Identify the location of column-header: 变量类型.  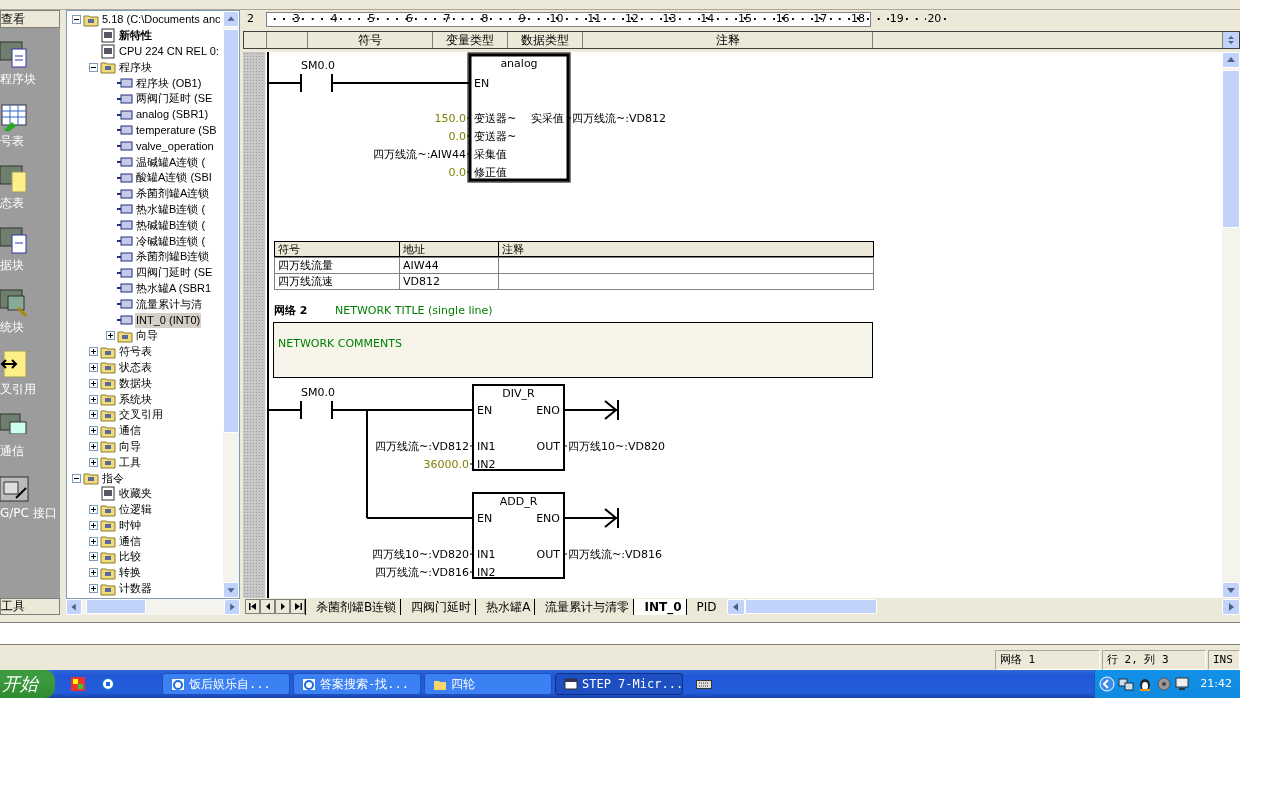
(470, 40).